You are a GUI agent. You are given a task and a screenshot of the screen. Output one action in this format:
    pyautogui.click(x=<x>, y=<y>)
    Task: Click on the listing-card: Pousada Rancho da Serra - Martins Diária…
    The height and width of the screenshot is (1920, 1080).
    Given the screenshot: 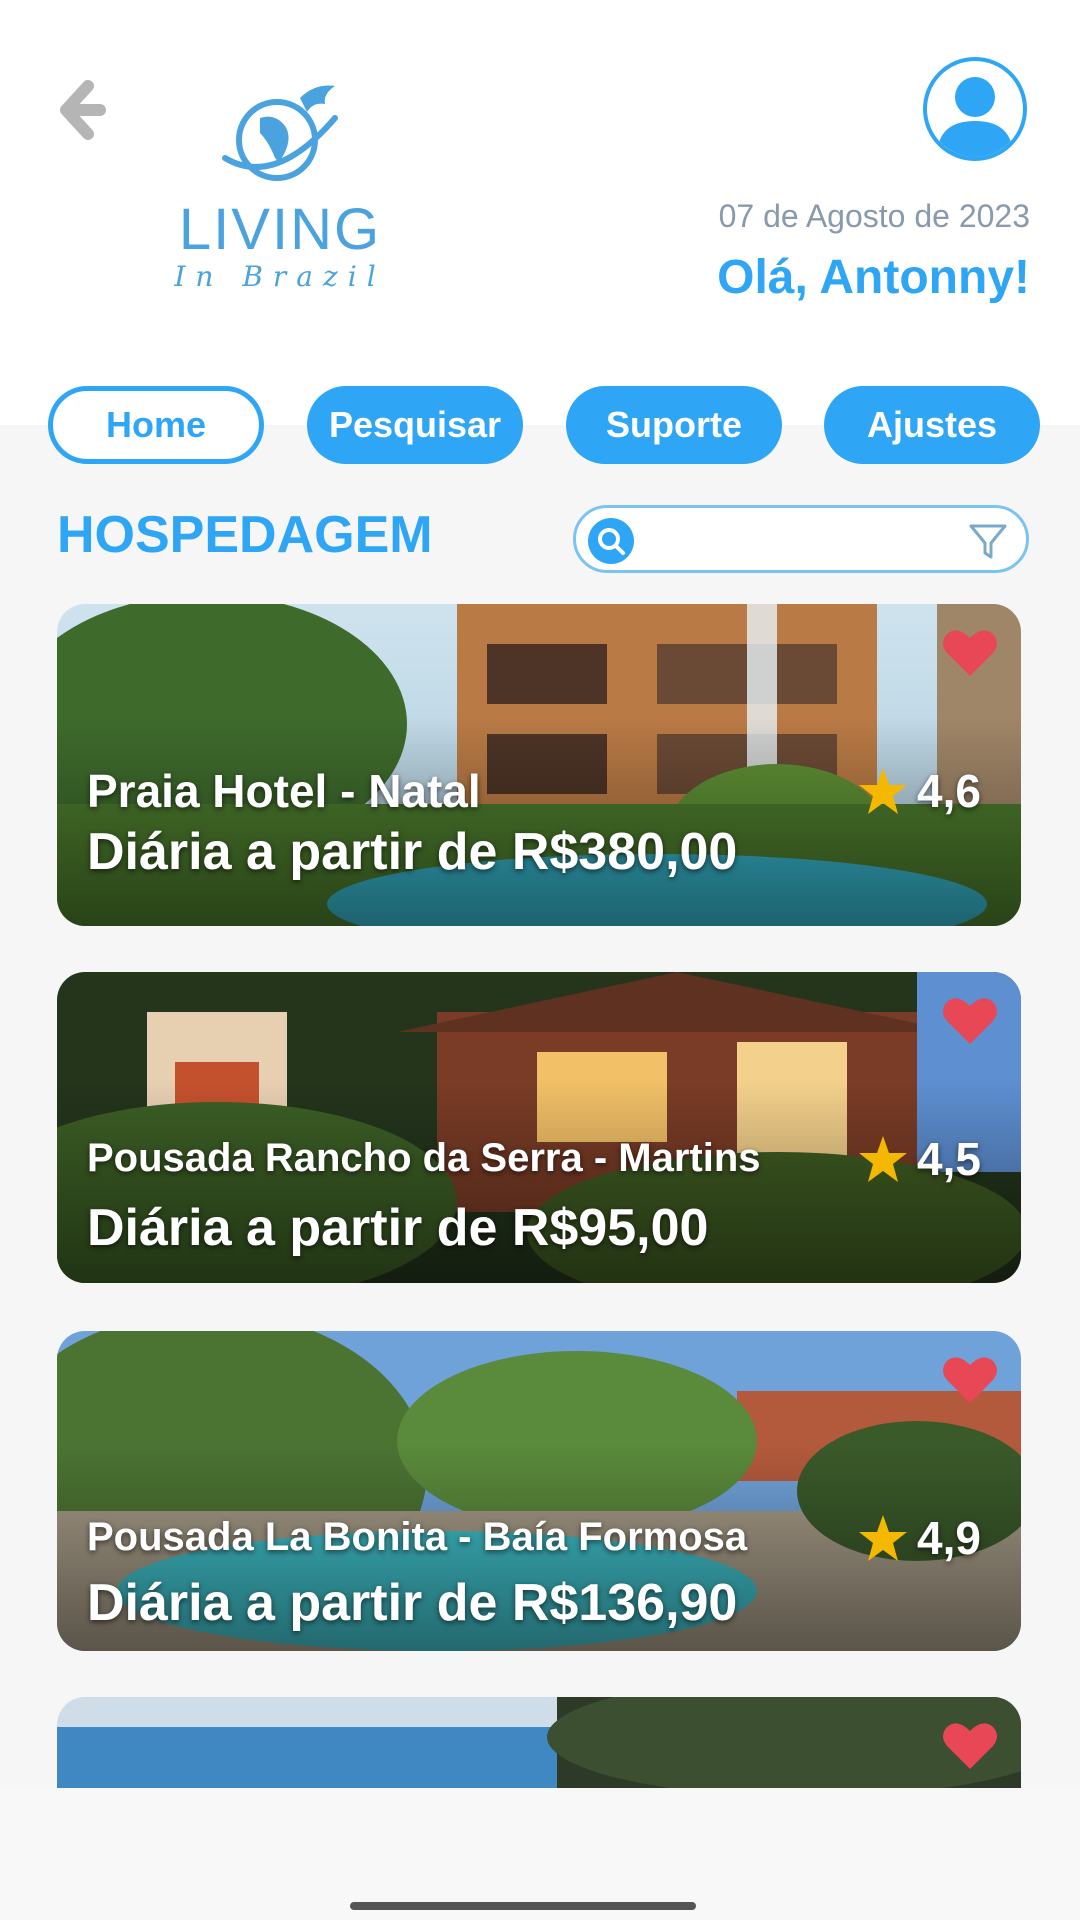 What is the action you would take?
    pyautogui.click(x=539, y=1127)
    